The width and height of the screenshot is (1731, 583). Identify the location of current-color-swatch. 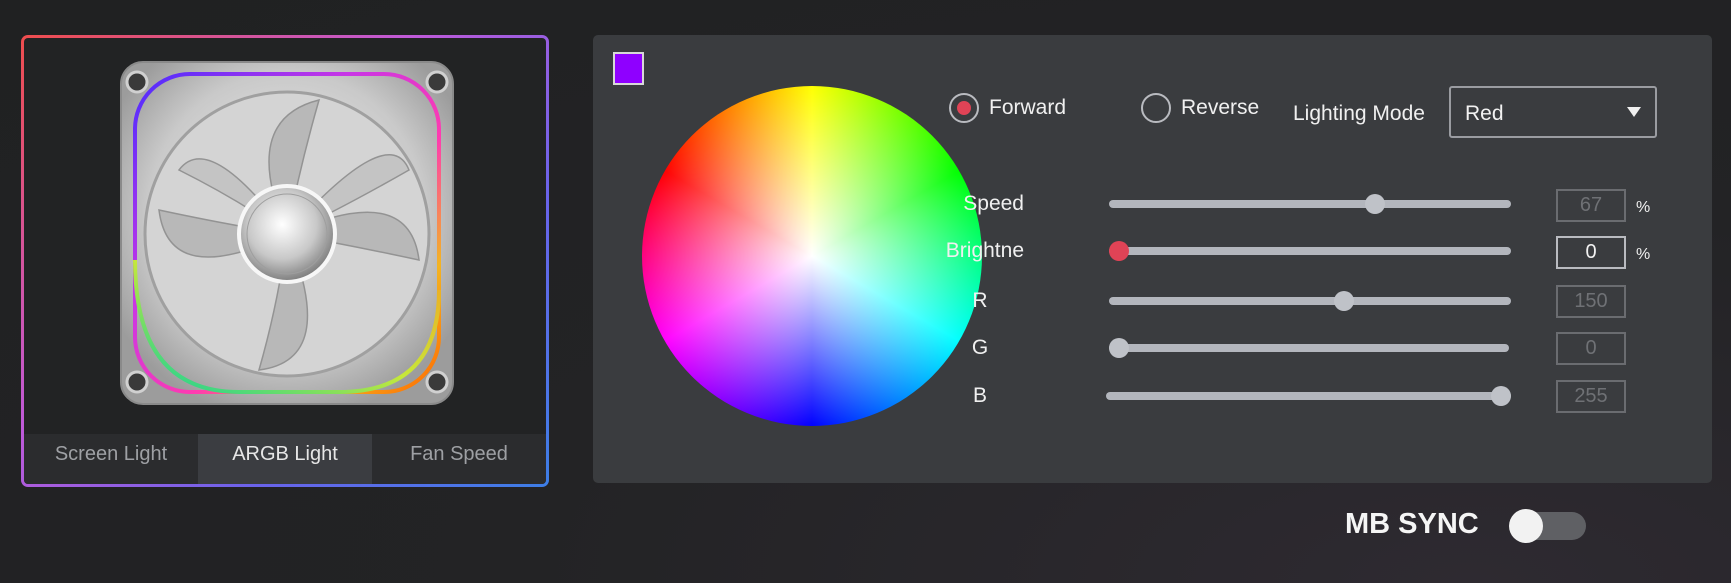
(628, 68).